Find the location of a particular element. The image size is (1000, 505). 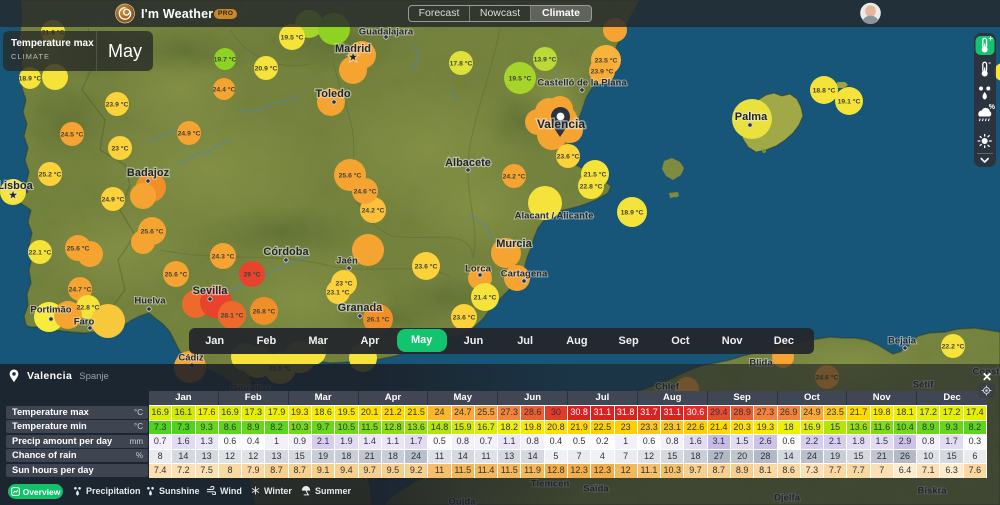

svg-text: 17.8 °C is located at coordinates (461, 63).